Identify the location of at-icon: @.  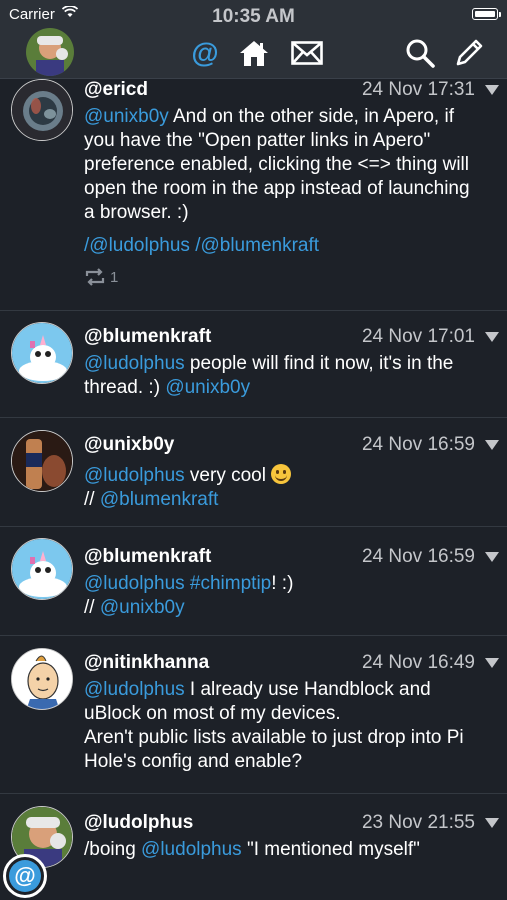
(25, 876).